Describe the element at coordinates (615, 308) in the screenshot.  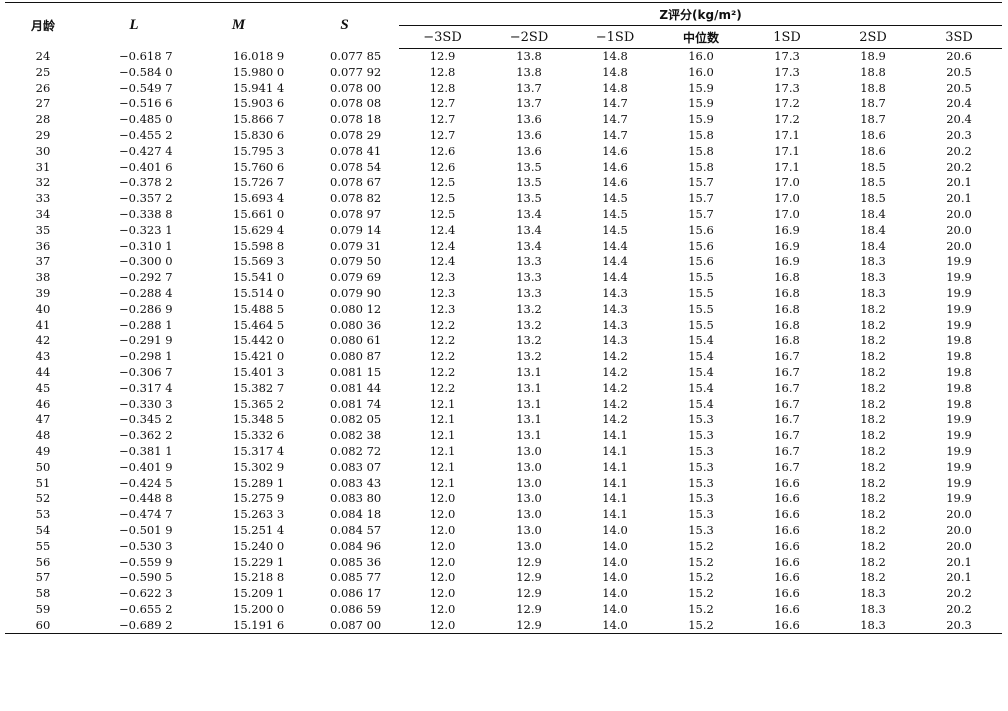
I see `cell-z-minus1sd: 14.3` at that location.